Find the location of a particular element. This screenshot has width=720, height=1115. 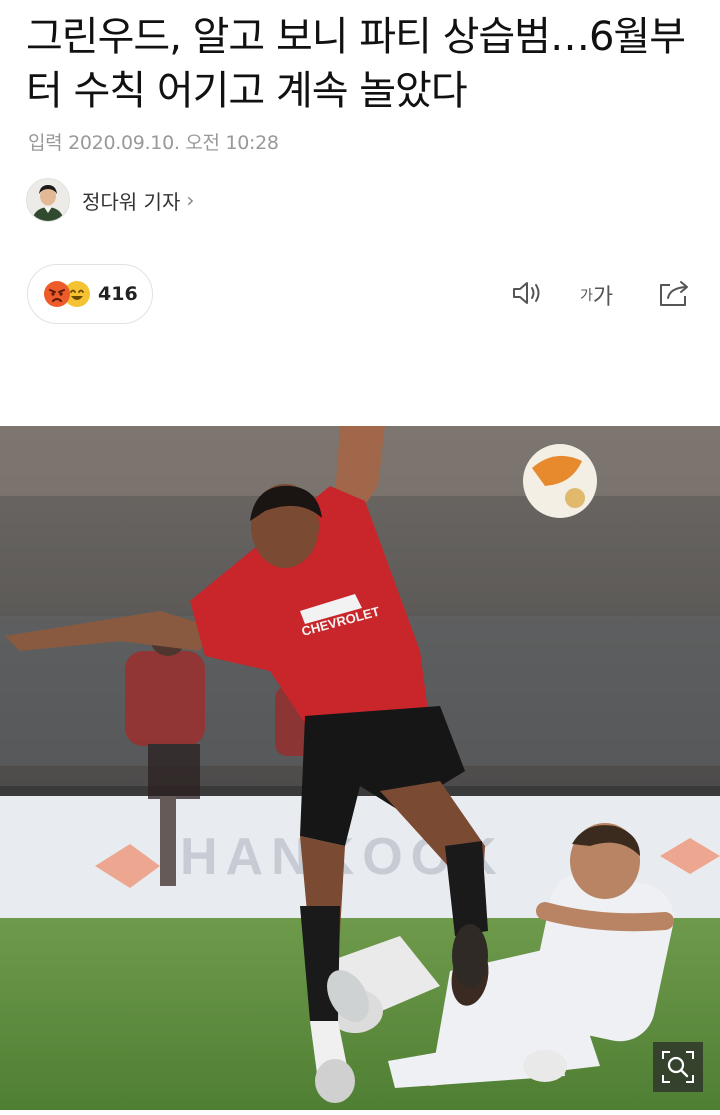

zoom-button is located at coordinates (678, 1067).